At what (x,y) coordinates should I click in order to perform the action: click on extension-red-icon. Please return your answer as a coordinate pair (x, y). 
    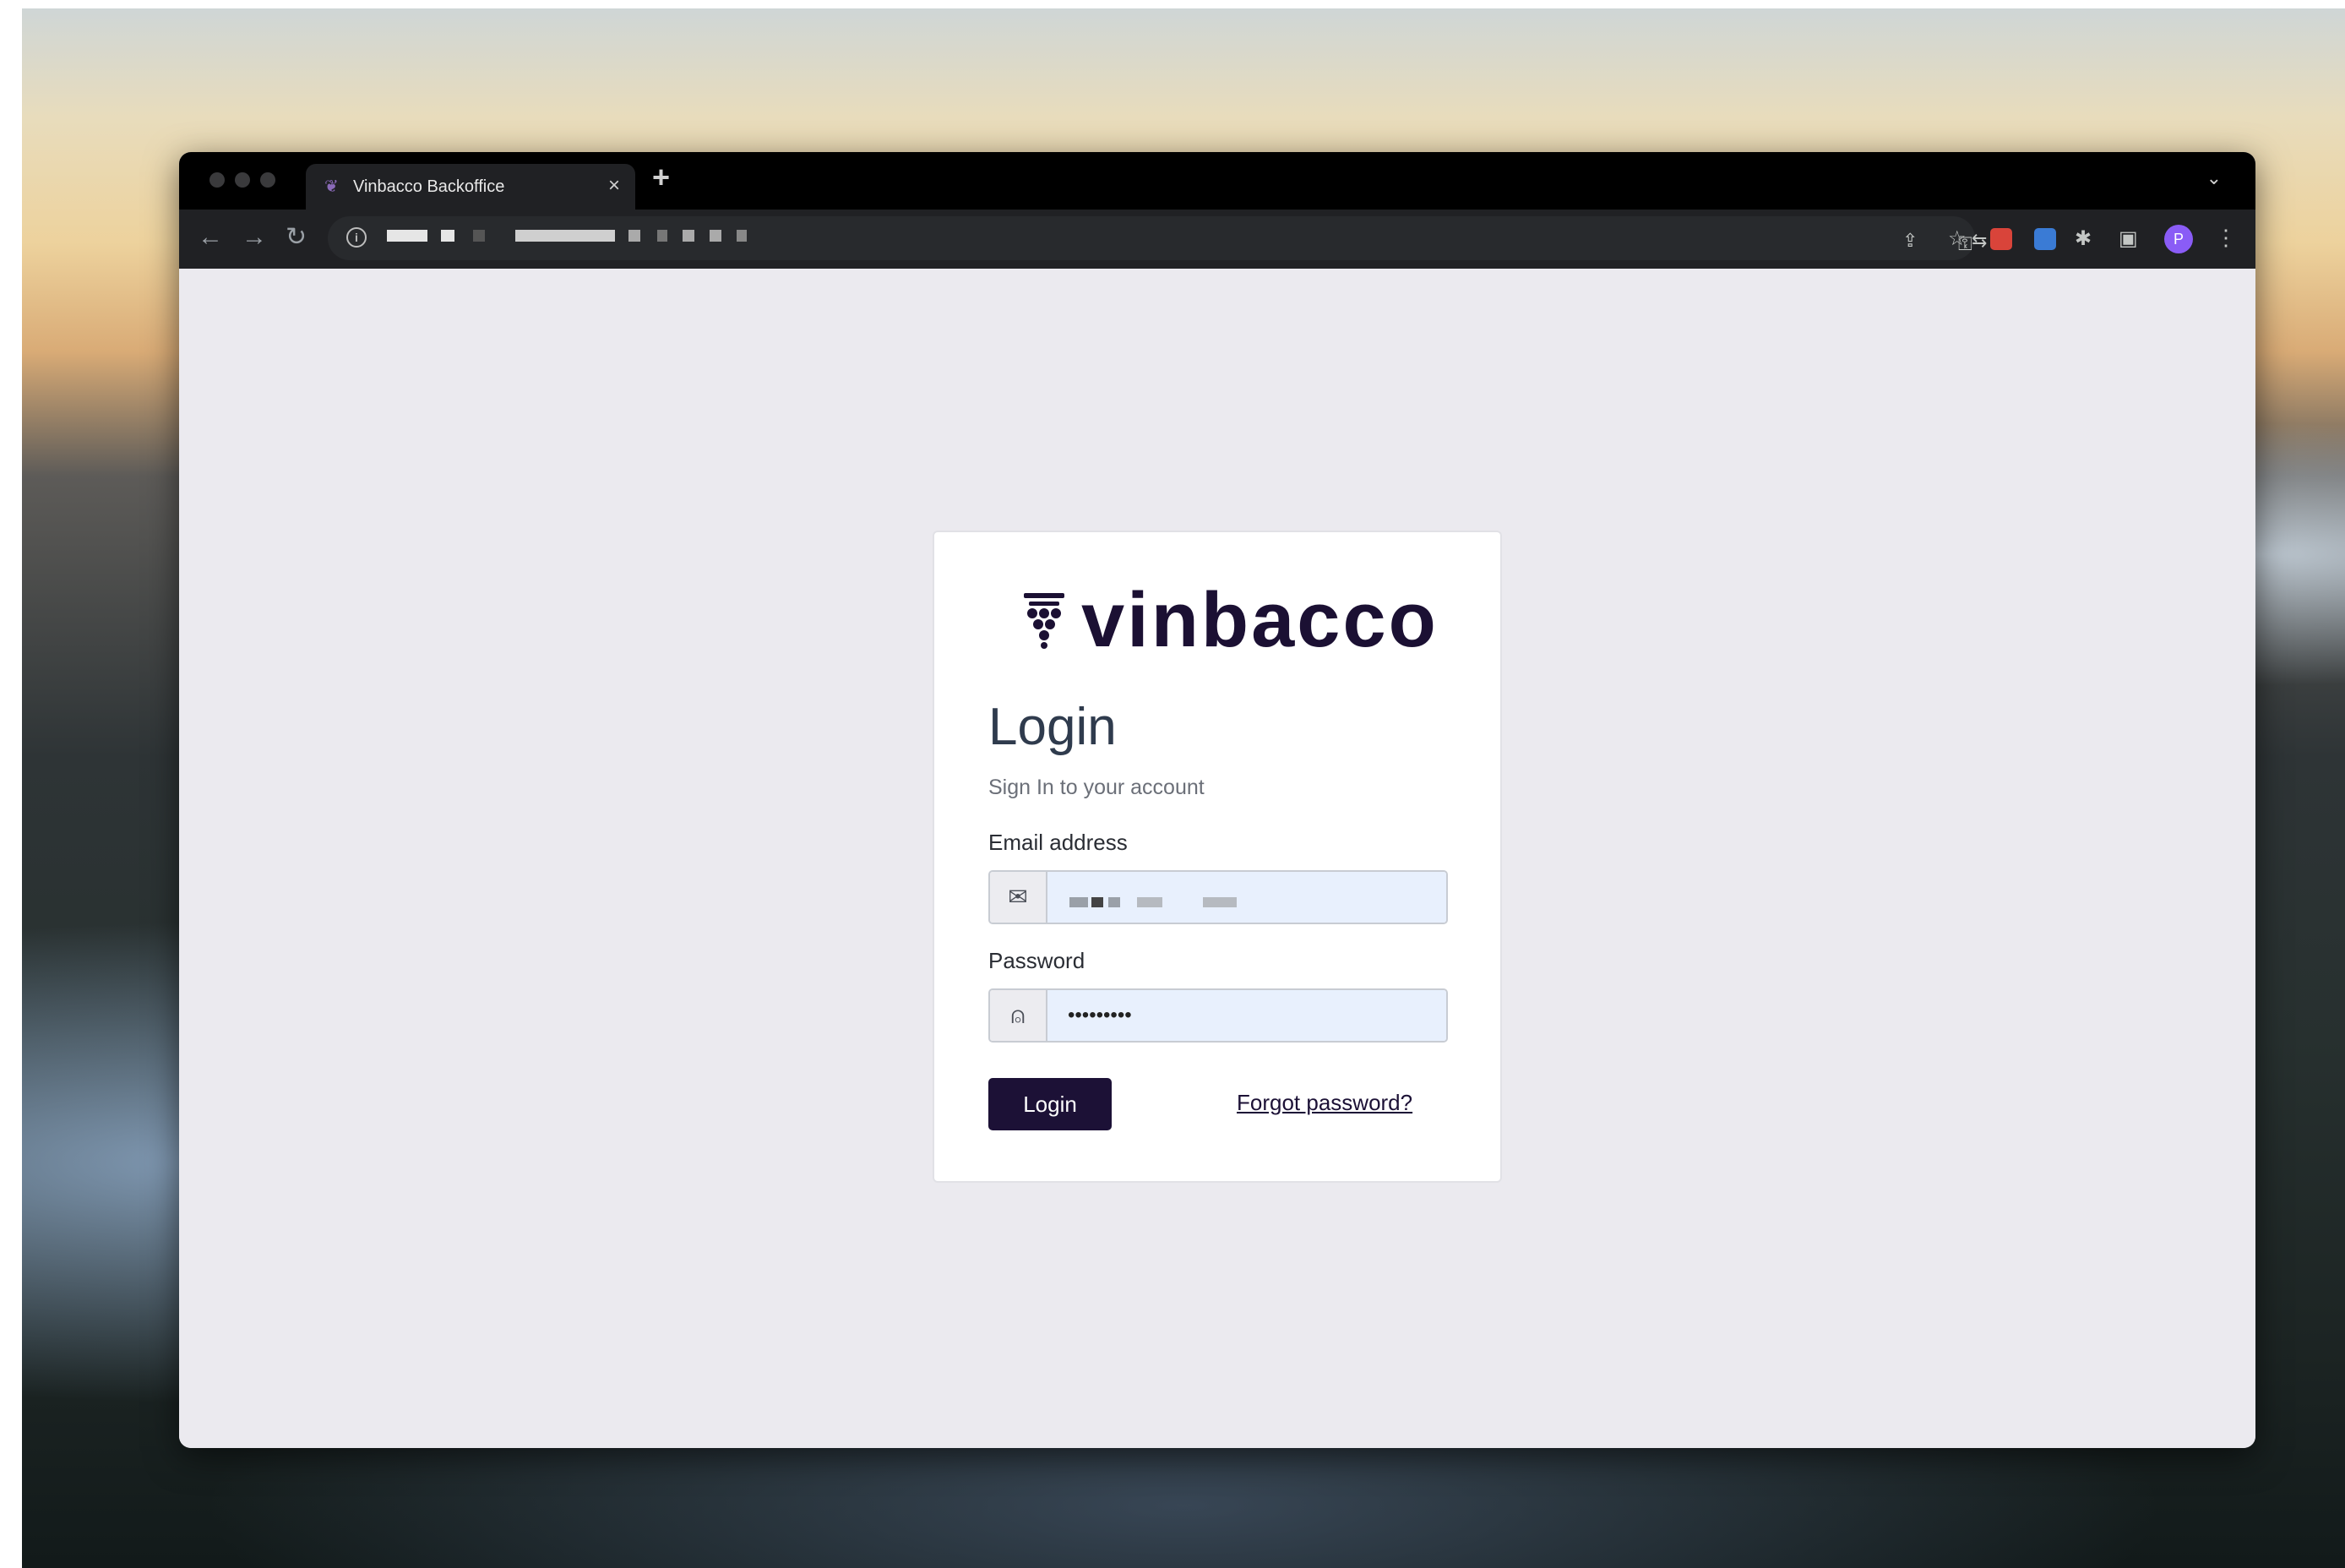
    Looking at the image, I should click on (2001, 239).